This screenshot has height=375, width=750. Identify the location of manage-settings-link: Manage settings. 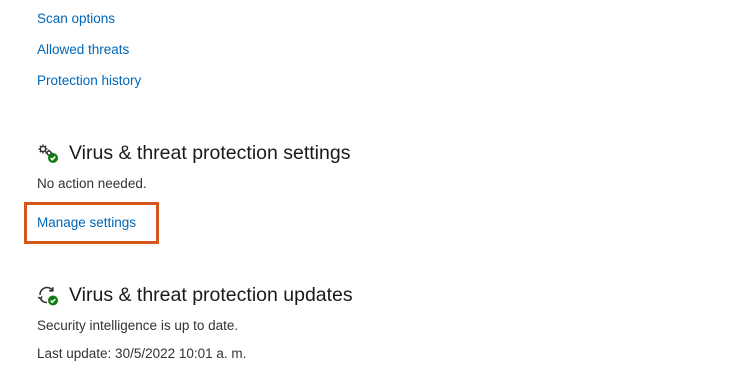
(86, 222).